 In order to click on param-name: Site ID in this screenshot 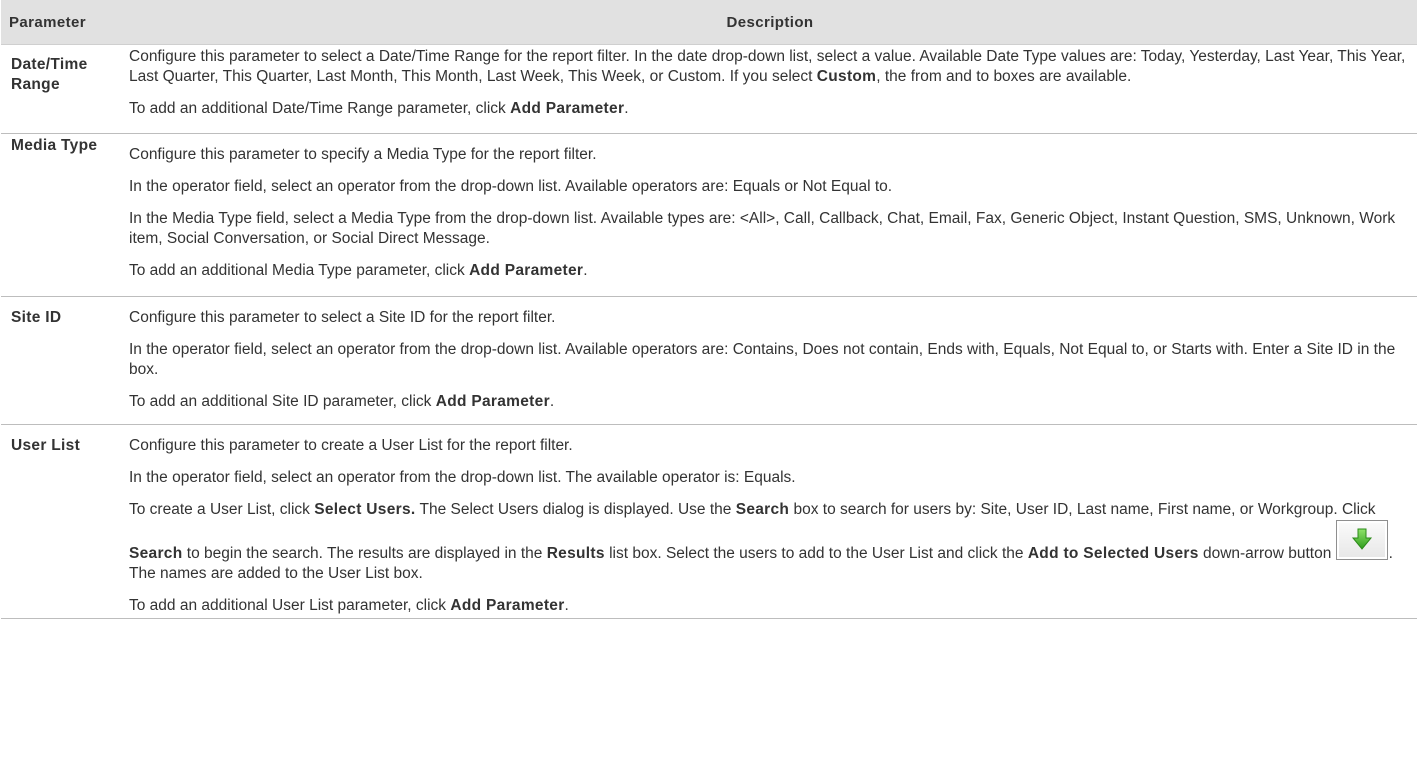, I will do `click(62, 360)`.